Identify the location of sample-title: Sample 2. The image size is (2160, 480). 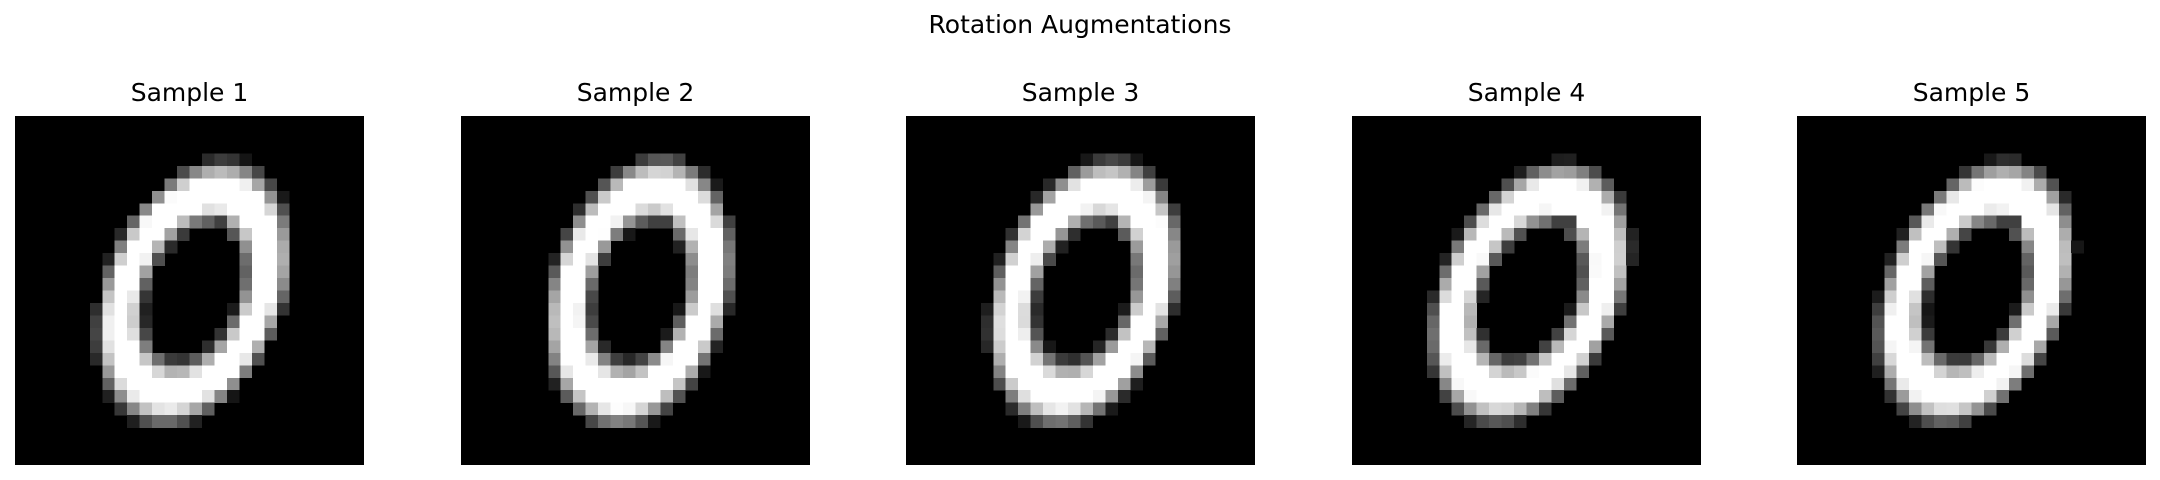
(635, 92).